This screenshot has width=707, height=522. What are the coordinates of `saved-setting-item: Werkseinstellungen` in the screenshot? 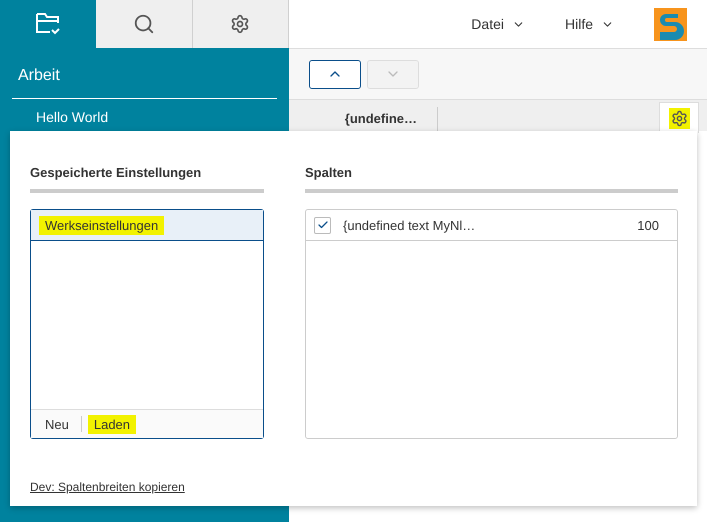 It's located at (147, 225).